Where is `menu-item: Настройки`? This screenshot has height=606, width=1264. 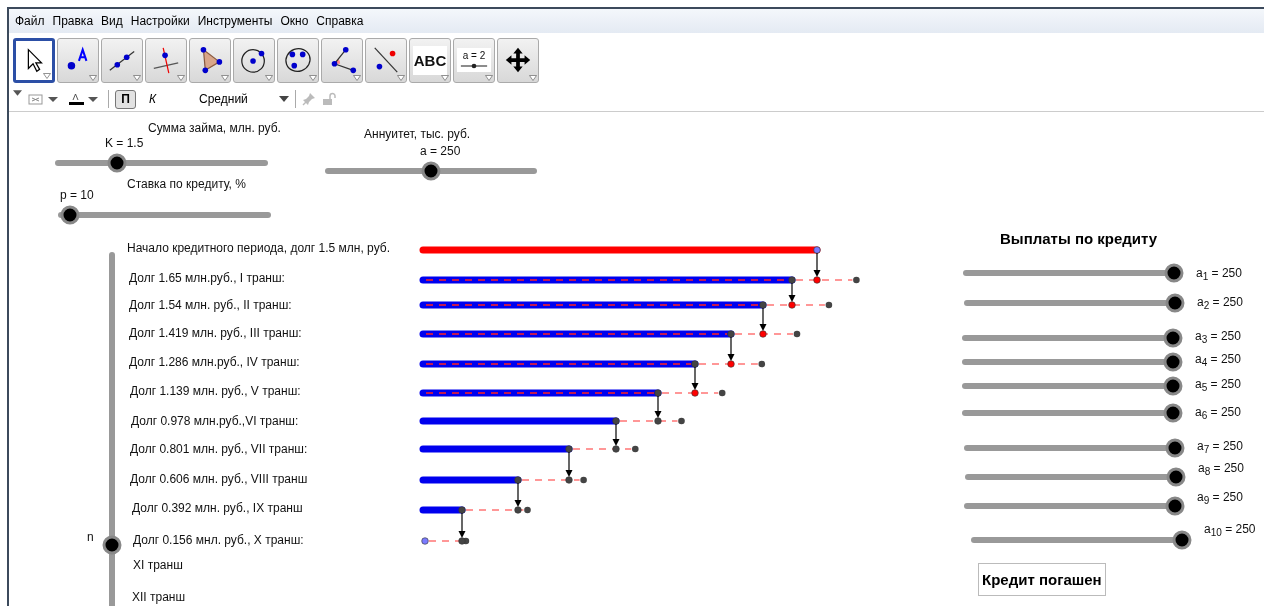 menu-item: Настройки is located at coordinates (160, 21).